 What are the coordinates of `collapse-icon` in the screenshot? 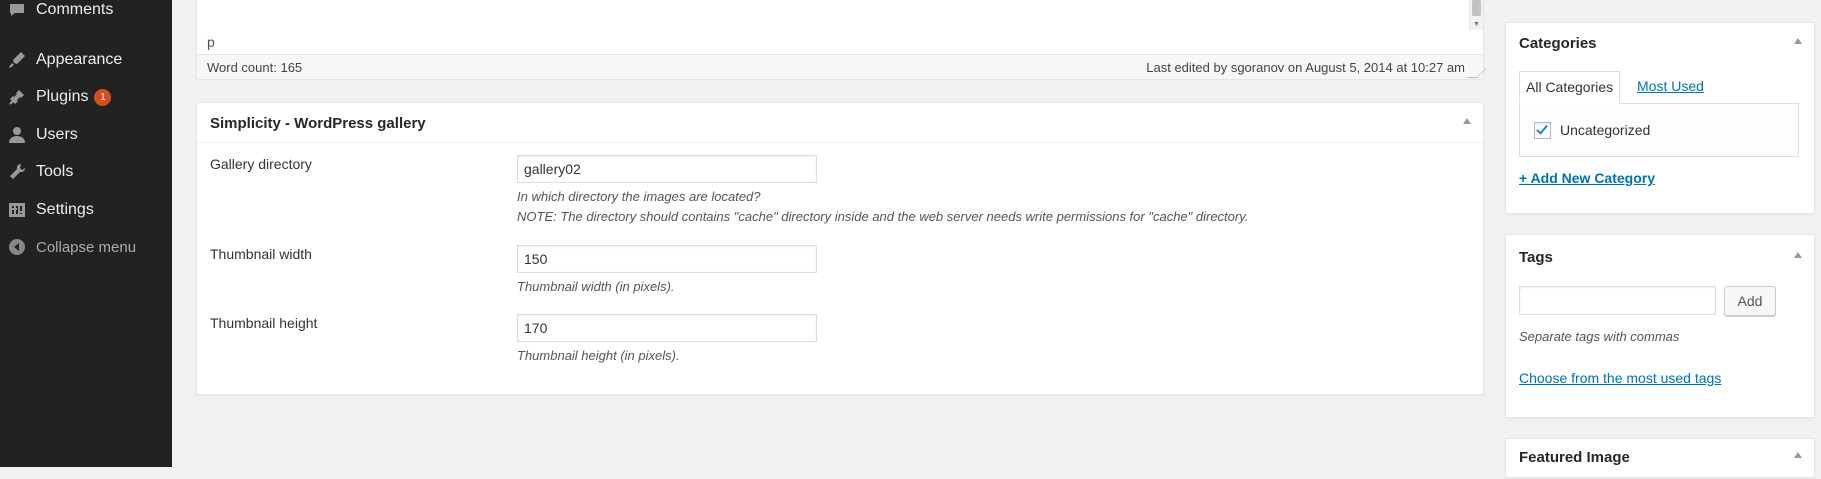 It's located at (17, 247).